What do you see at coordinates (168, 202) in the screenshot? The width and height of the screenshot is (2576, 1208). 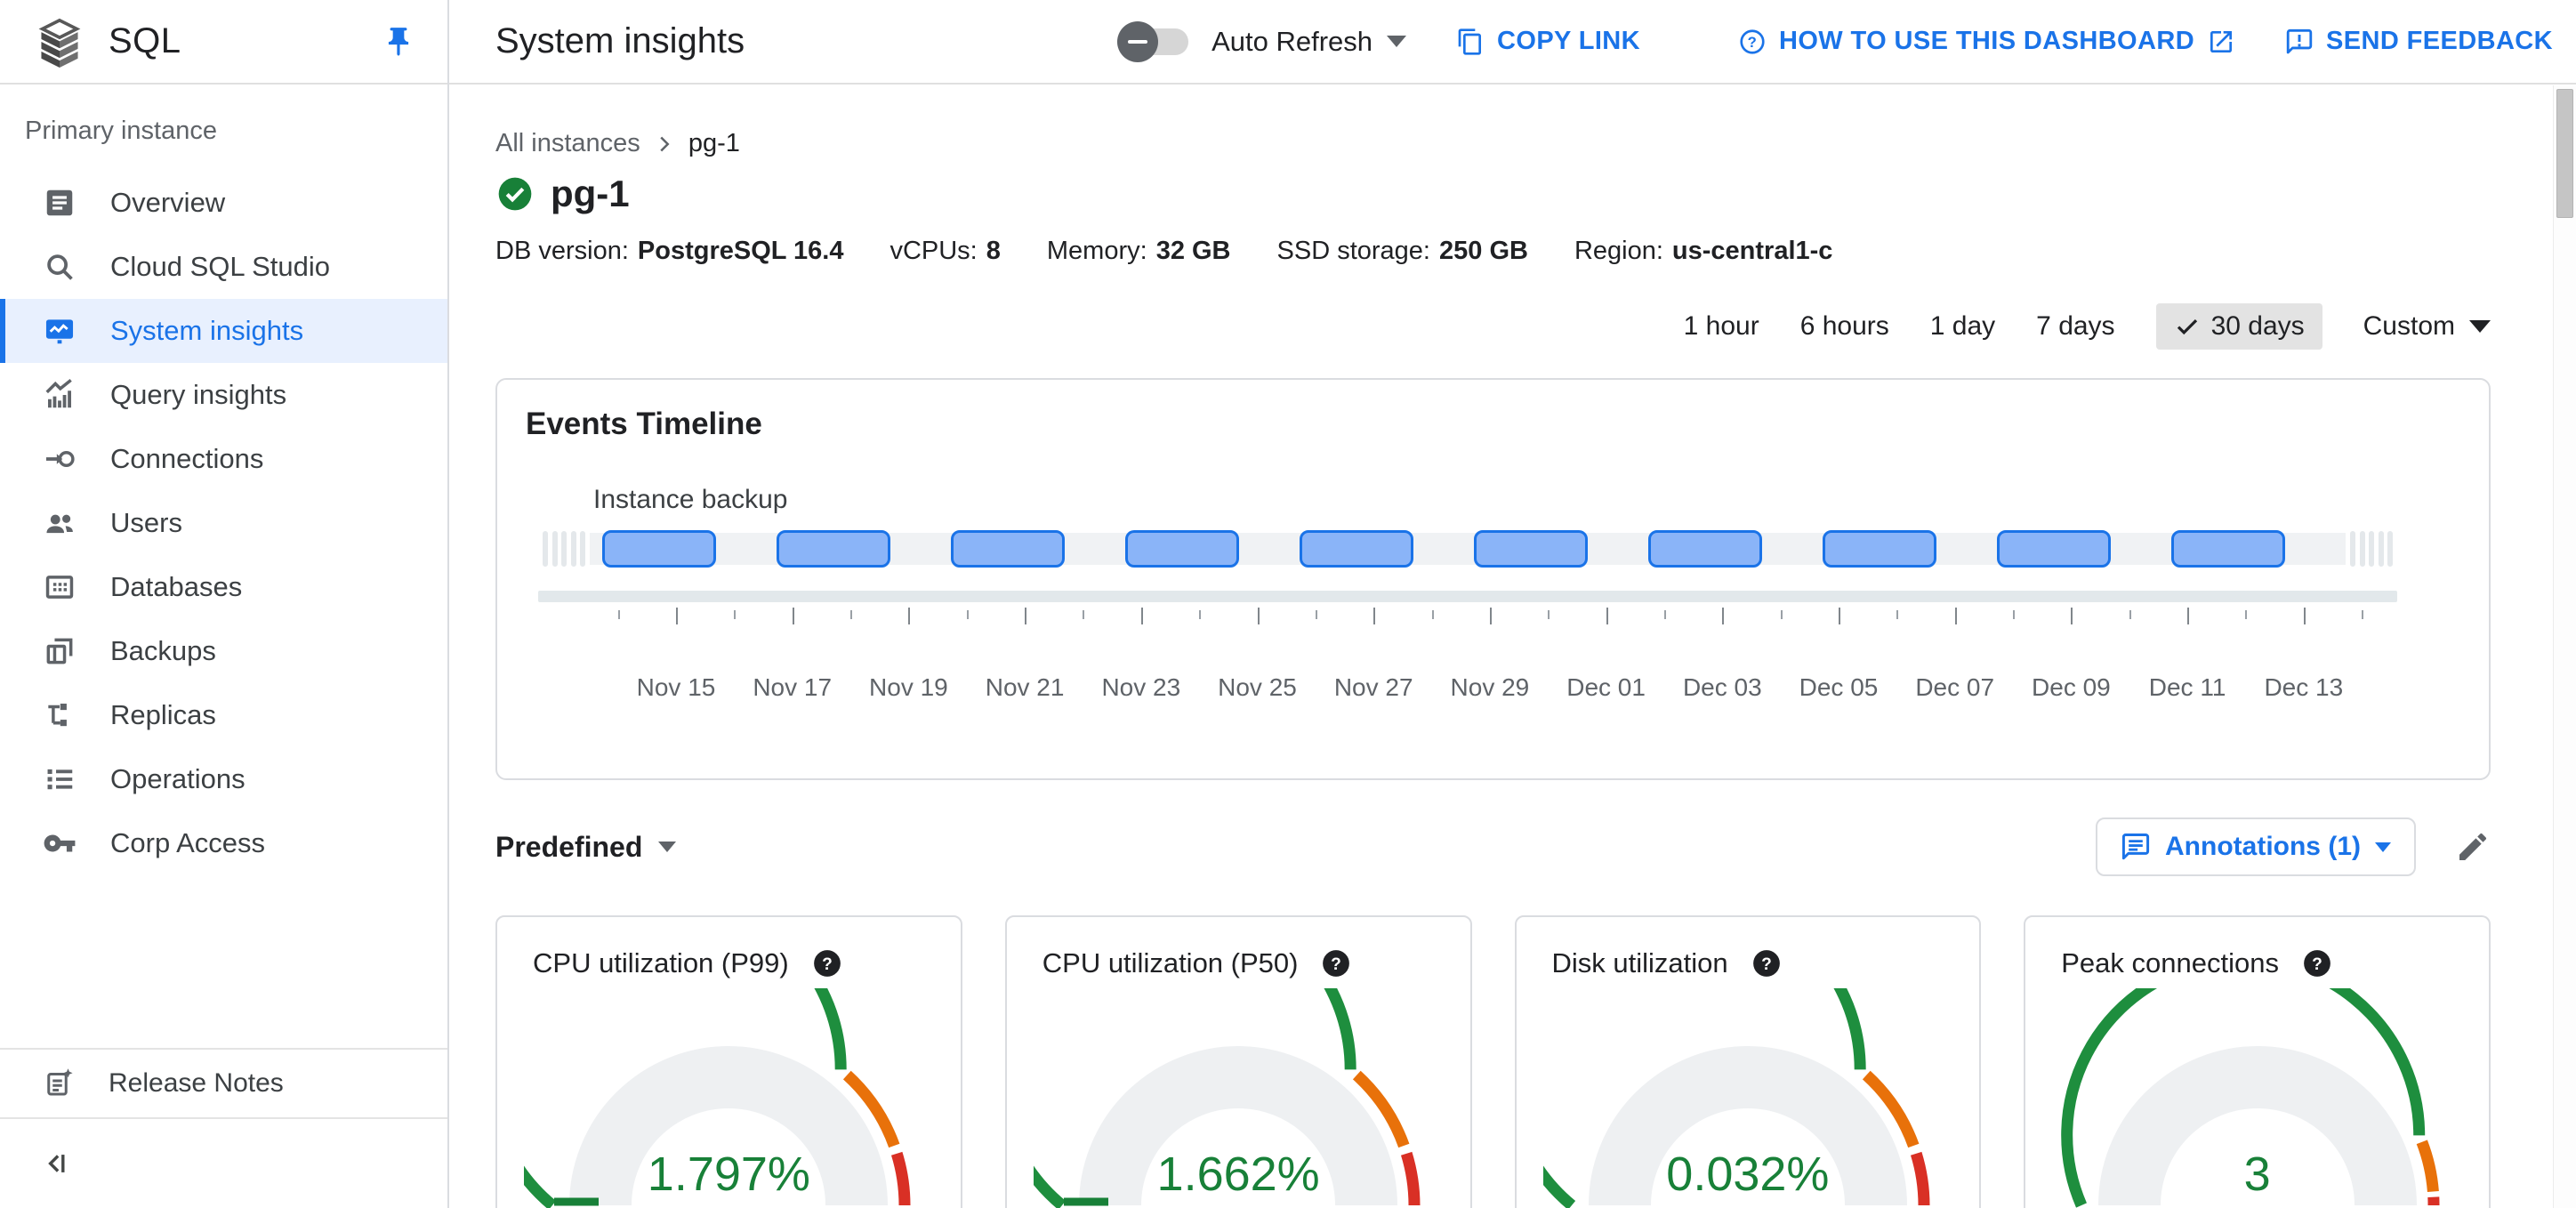 I see `sidebar-item-label: Overview` at bounding box center [168, 202].